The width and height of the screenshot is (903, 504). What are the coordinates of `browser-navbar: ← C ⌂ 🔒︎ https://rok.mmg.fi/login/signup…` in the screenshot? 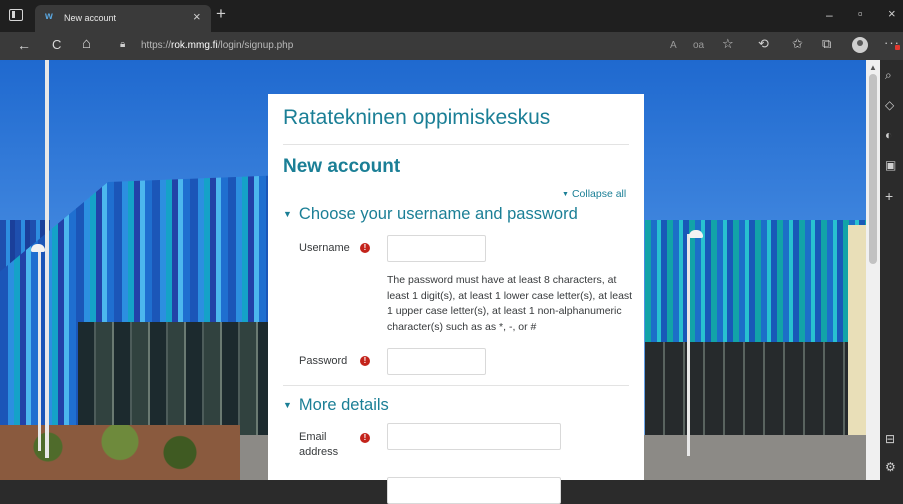 It's located at (451, 46).